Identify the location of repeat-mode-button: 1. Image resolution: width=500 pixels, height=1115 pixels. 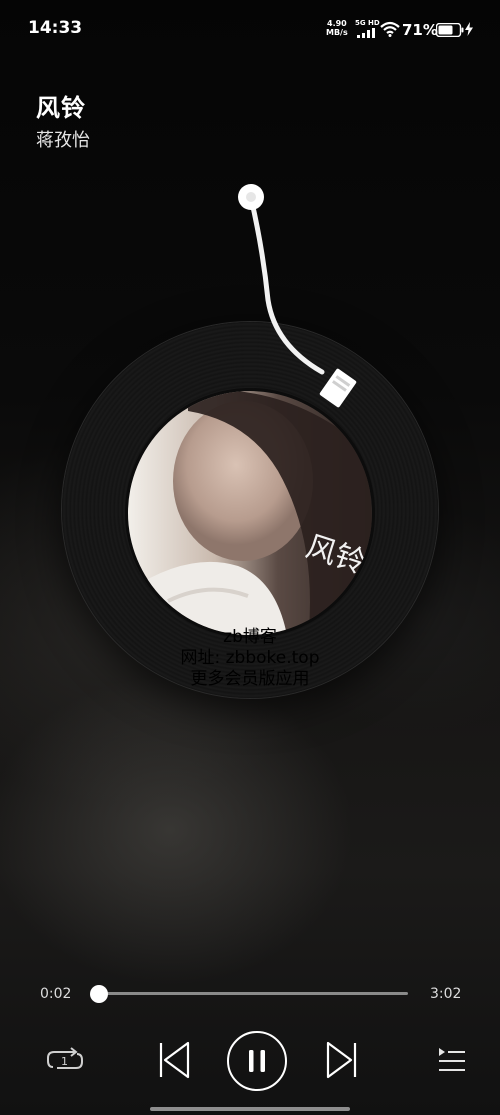
(65, 1060).